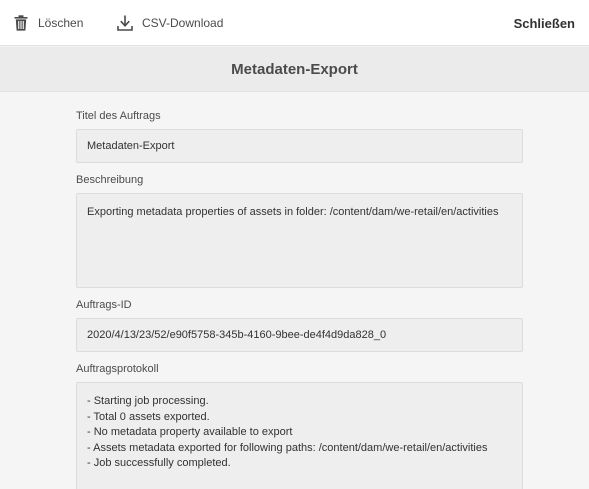  What do you see at coordinates (61, 23) in the screenshot?
I see `delete-label: Löschen` at bounding box center [61, 23].